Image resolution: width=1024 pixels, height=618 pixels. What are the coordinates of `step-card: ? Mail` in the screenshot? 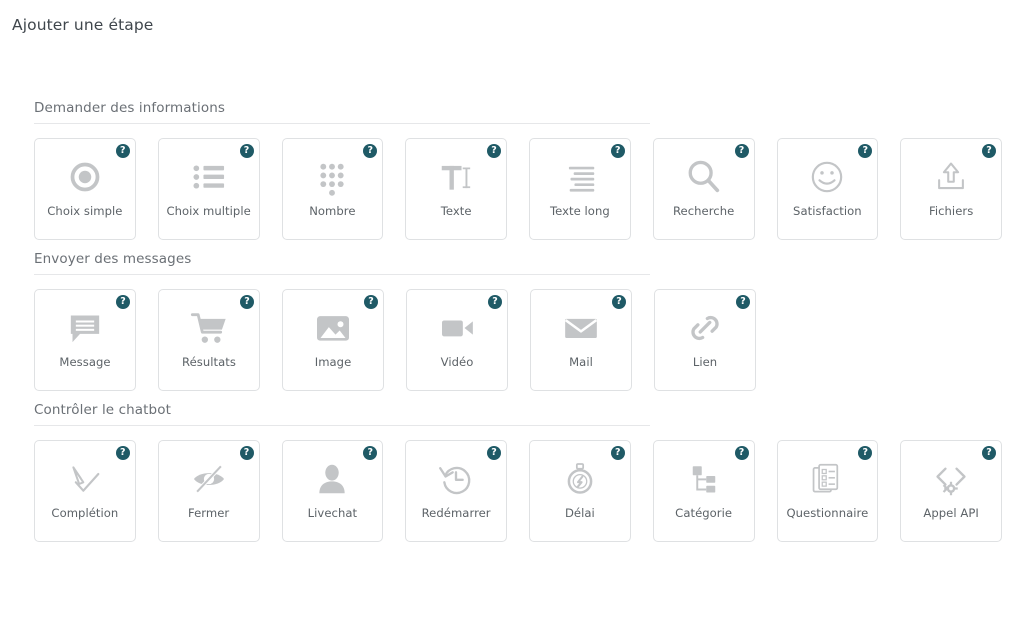 It's located at (581, 340).